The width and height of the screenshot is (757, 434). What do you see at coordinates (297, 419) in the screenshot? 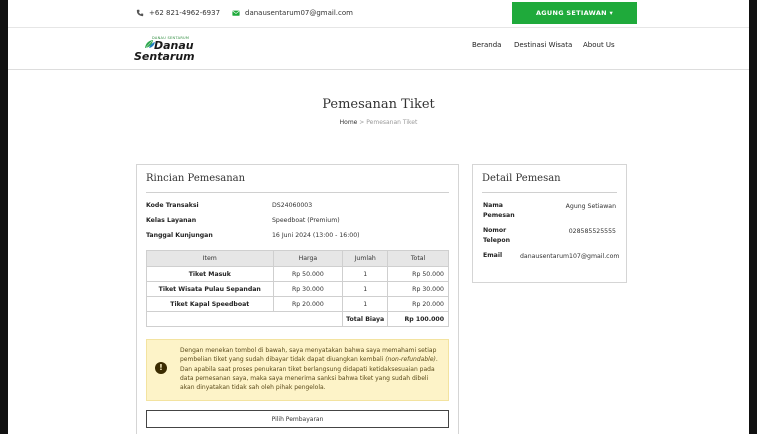
I see `choose-payment-button: Pilih Pembayaran` at bounding box center [297, 419].